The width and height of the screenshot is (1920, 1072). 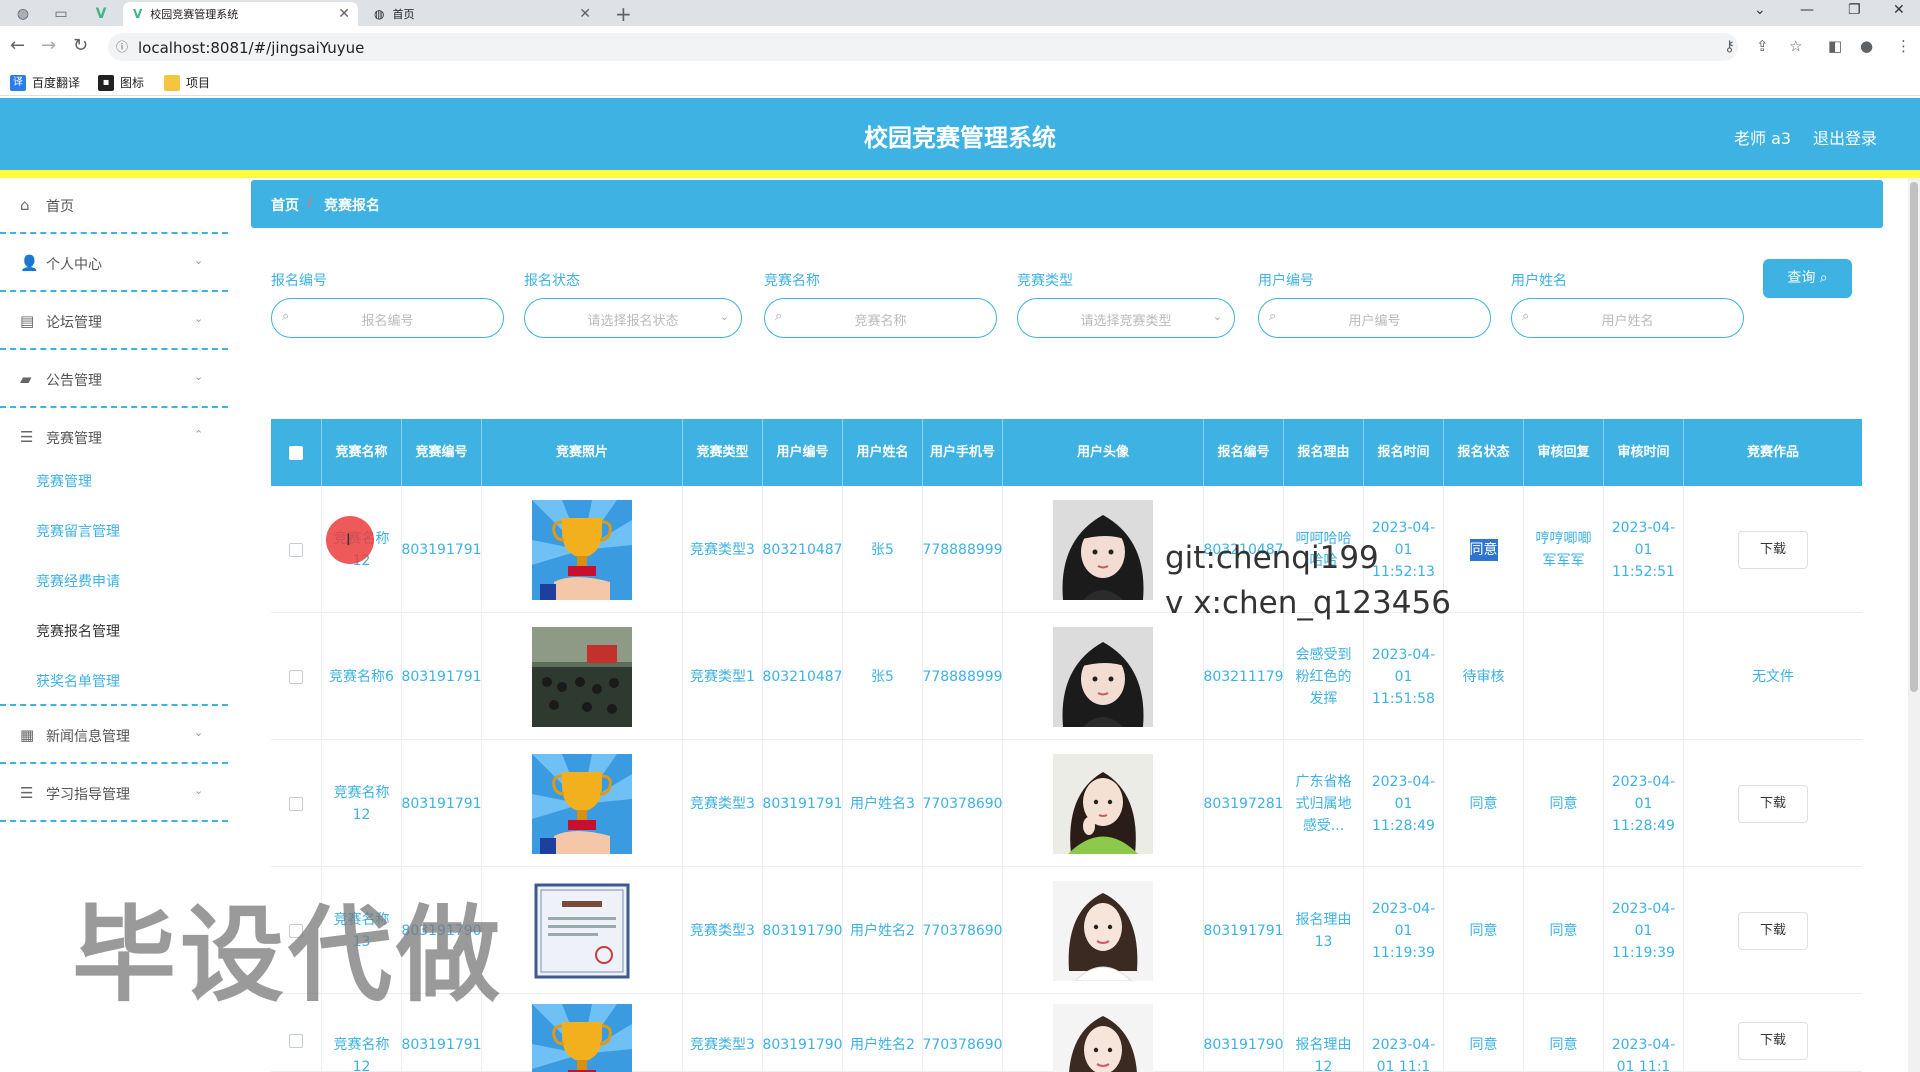 I want to click on cell-user-name: 用户姓名3, so click(x=883, y=803).